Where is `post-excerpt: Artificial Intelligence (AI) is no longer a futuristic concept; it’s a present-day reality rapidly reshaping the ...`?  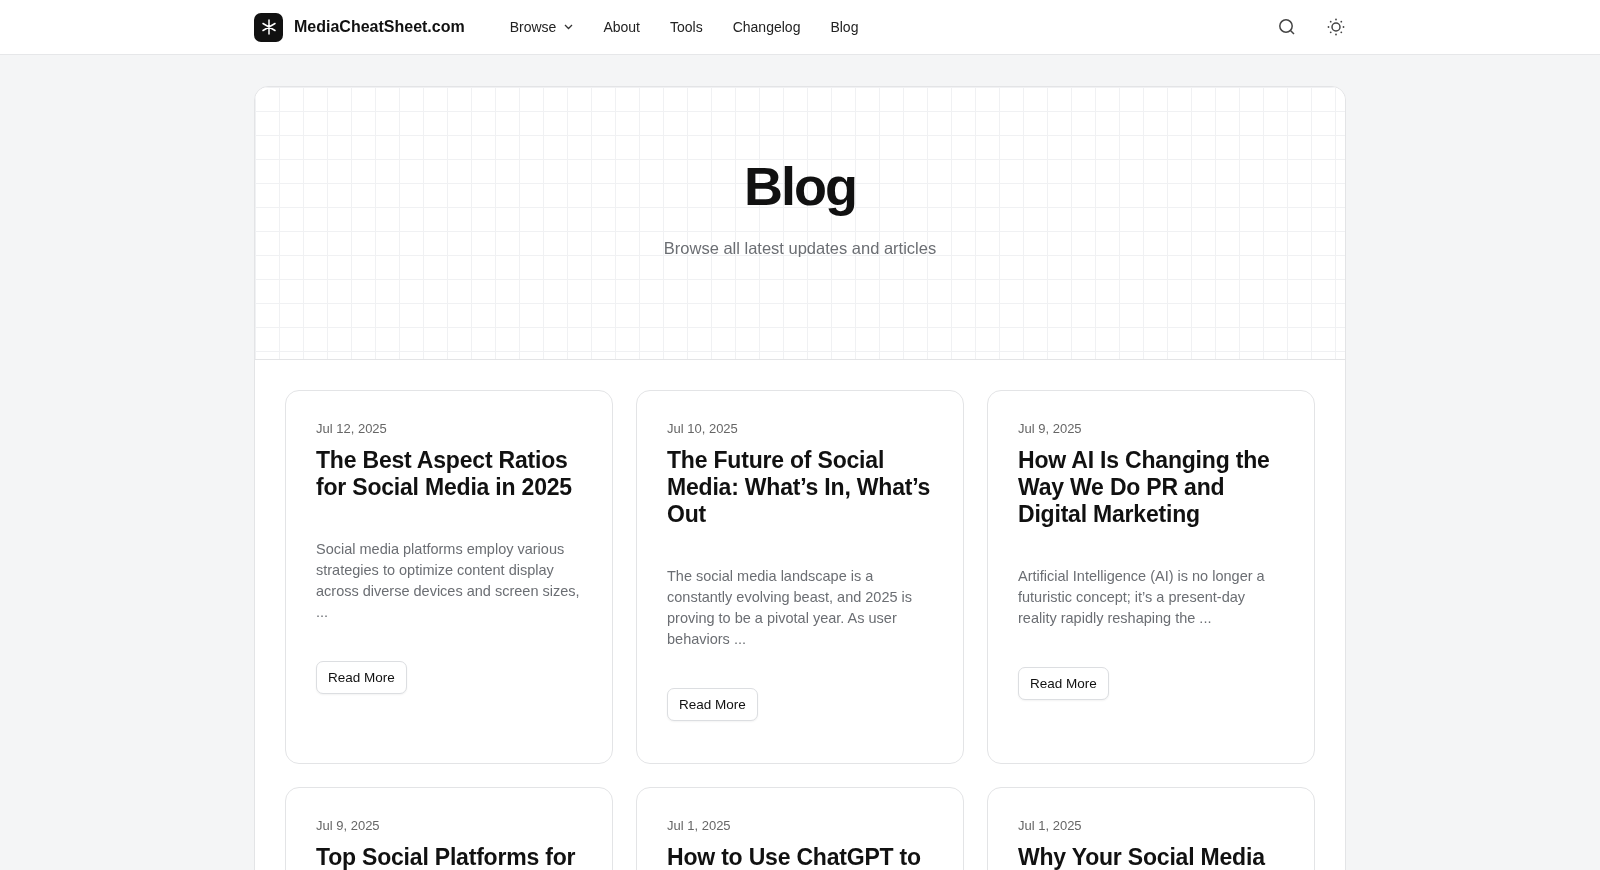
post-excerpt: Artificial Intelligence (AI) is no longer a futuristic concept; it’s a present-day reality rapidly reshaping the ... is located at coordinates (1142, 597).